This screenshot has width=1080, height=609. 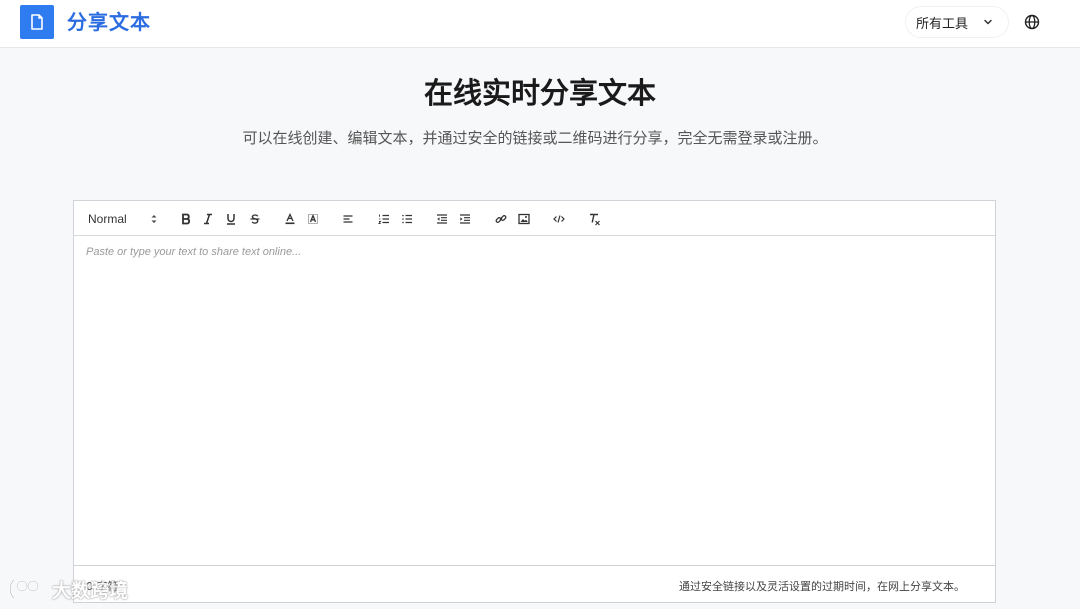 I want to click on chevron-down-icon, so click(x=988, y=22).